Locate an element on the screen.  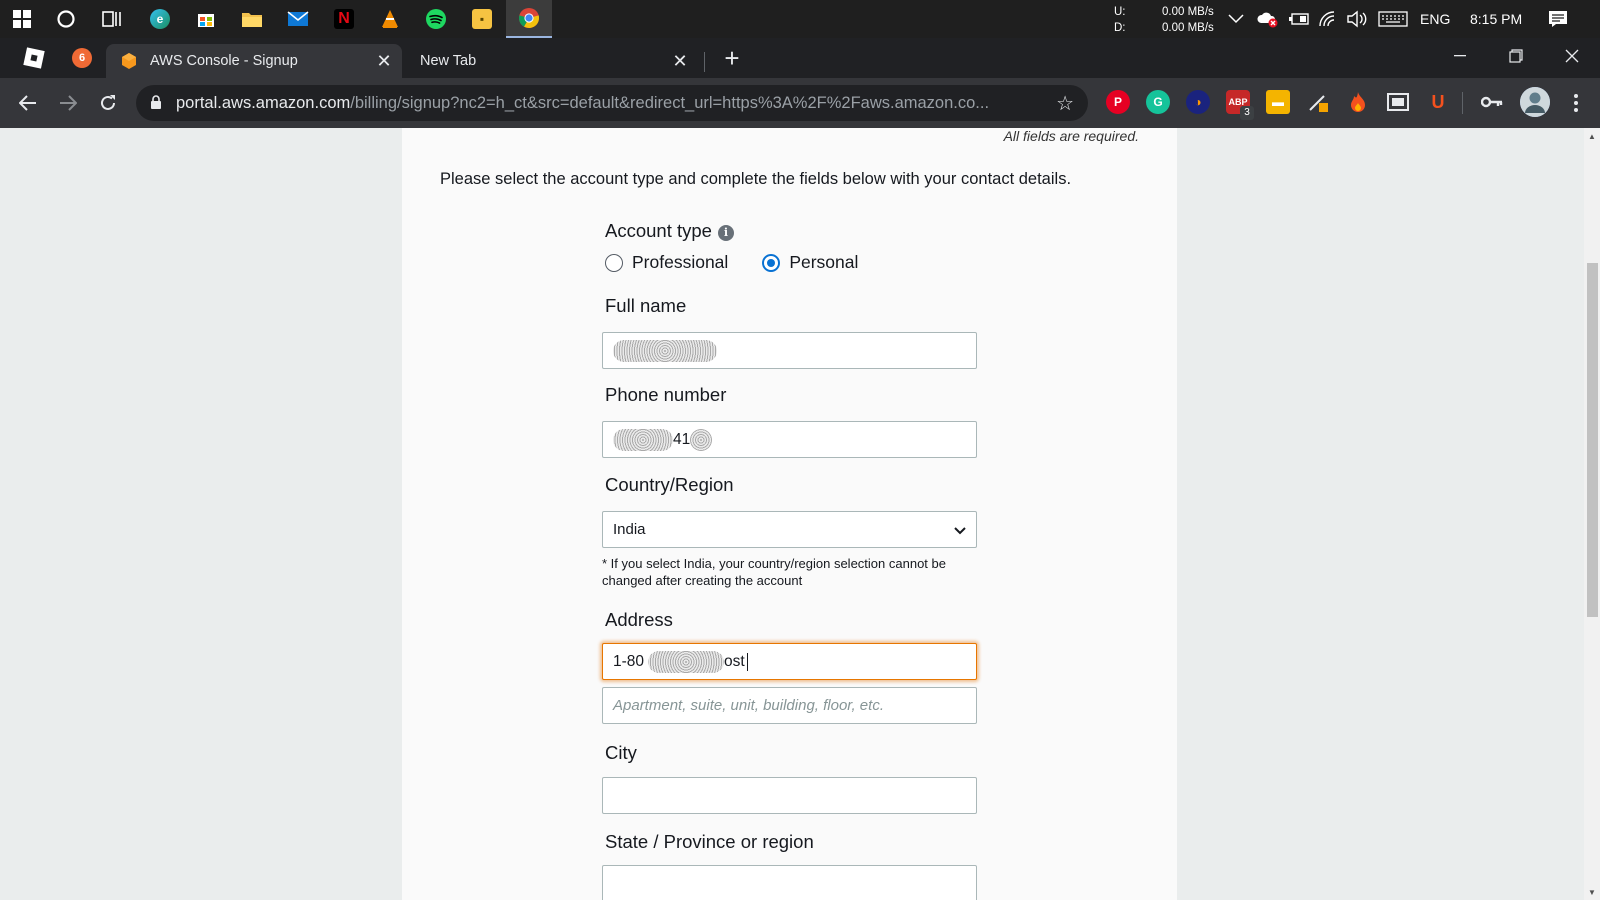
roblox-favicon-icon is located at coordinates (34, 58).